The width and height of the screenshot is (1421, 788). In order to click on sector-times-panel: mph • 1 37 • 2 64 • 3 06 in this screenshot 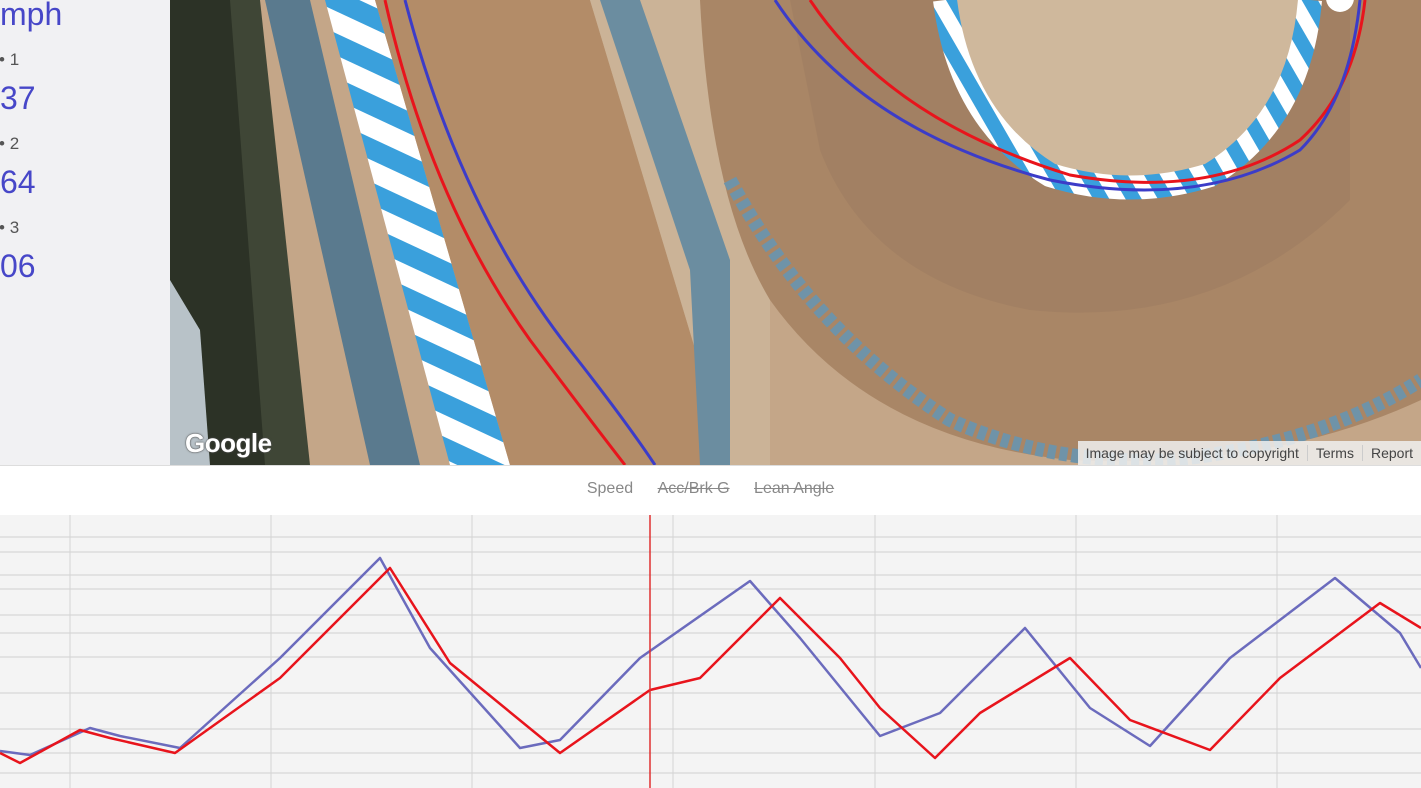, I will do `click(85, 232)`.